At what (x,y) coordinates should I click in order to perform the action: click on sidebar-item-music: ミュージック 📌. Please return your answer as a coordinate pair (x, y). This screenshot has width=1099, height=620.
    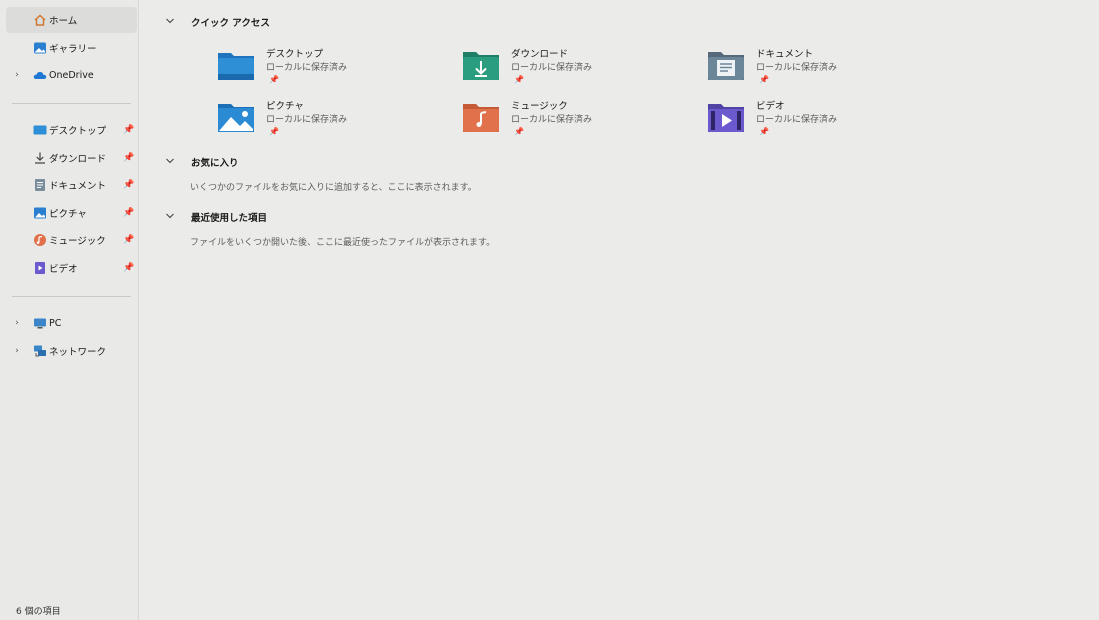
    Looking at the image, I should click on (71, 240).